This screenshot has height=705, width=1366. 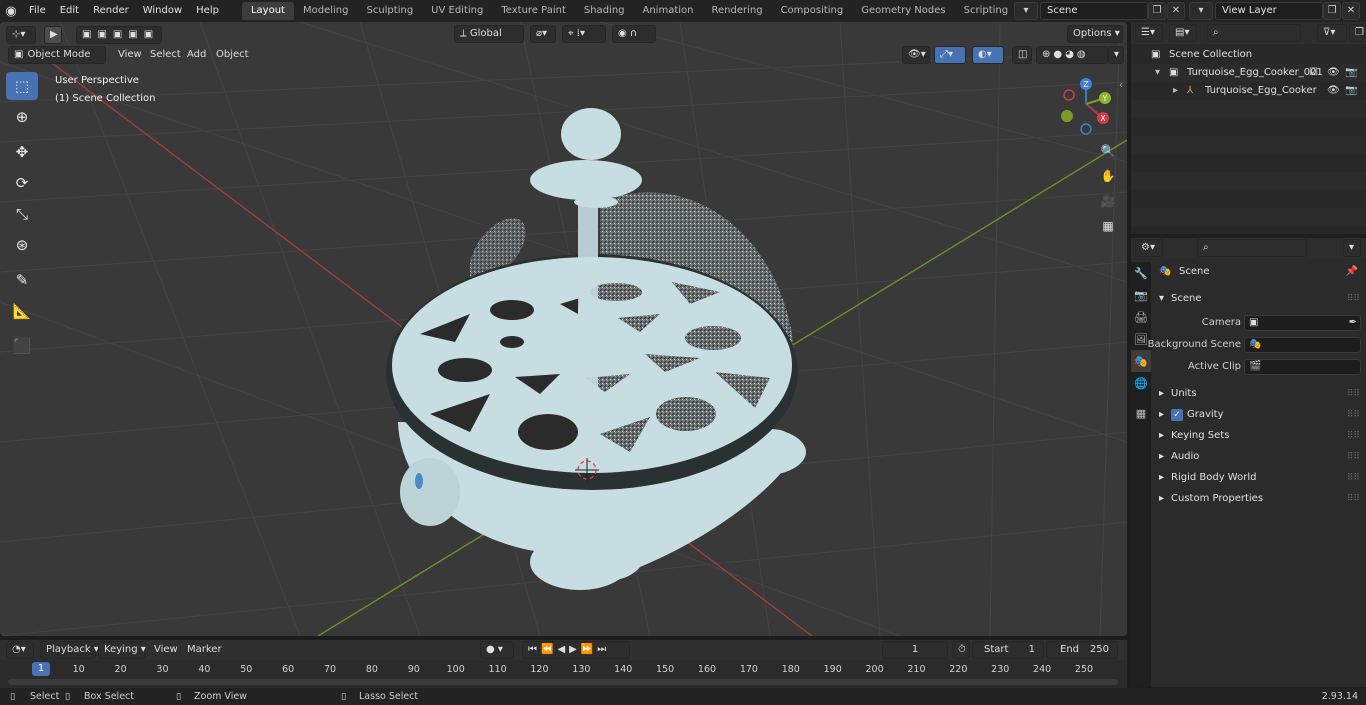 I want to click on menu-add: Add, so click(x=196, y=55).